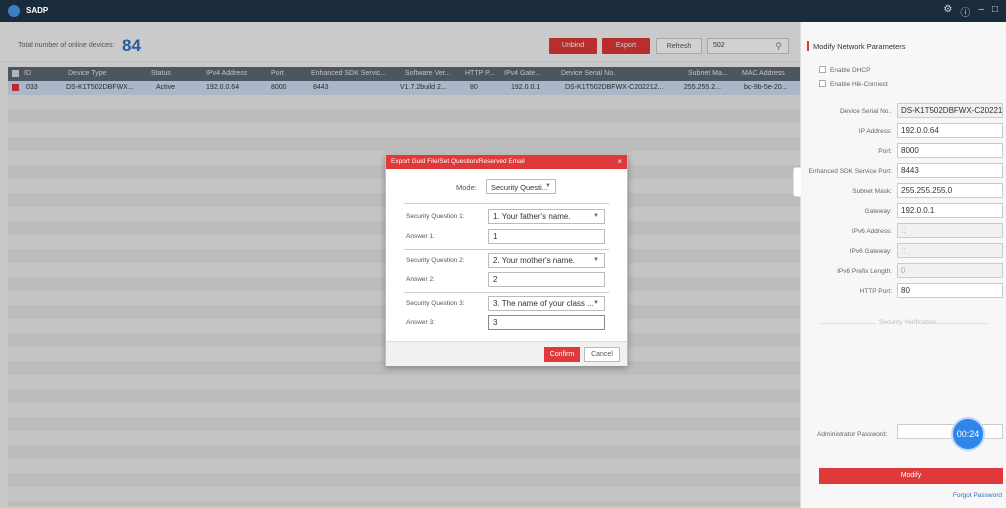 This screenshot has height=508, width=1006. Describe the element at coordinates (495, 322) in the screenshot. I see `answer-3-value: 3` at that location.